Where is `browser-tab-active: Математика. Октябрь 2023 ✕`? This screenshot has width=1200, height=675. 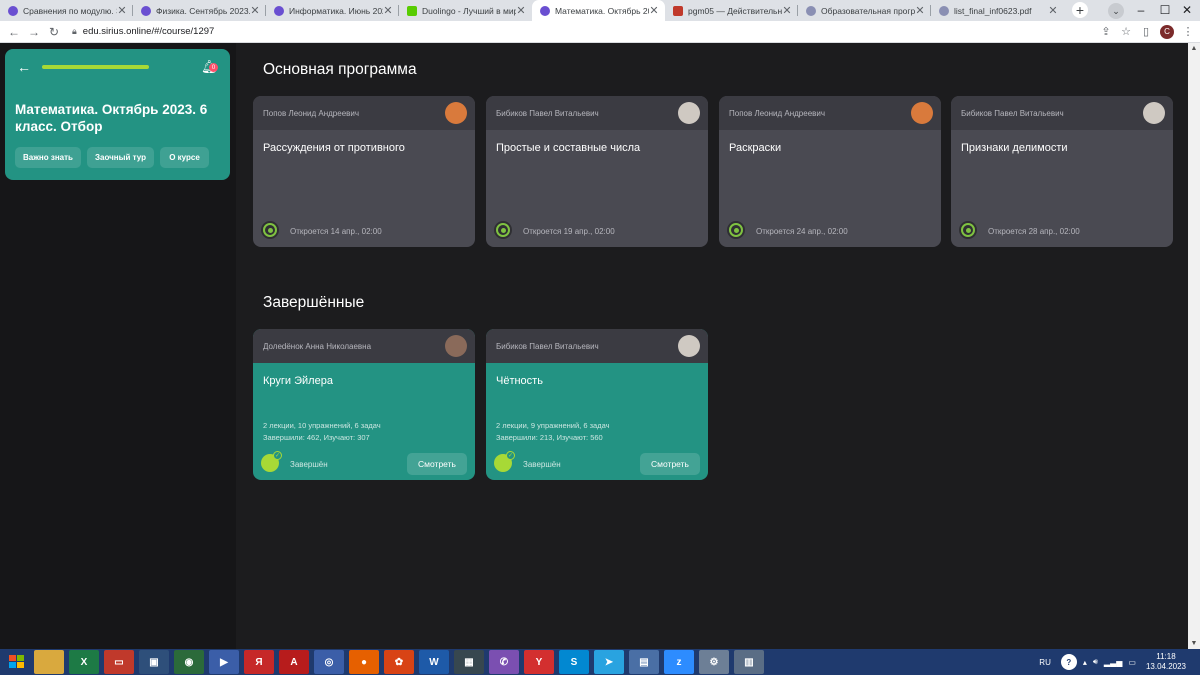 browser-tab-active: Математика. Октябрь 2023 ✕ is located at coordinates (598, 10).